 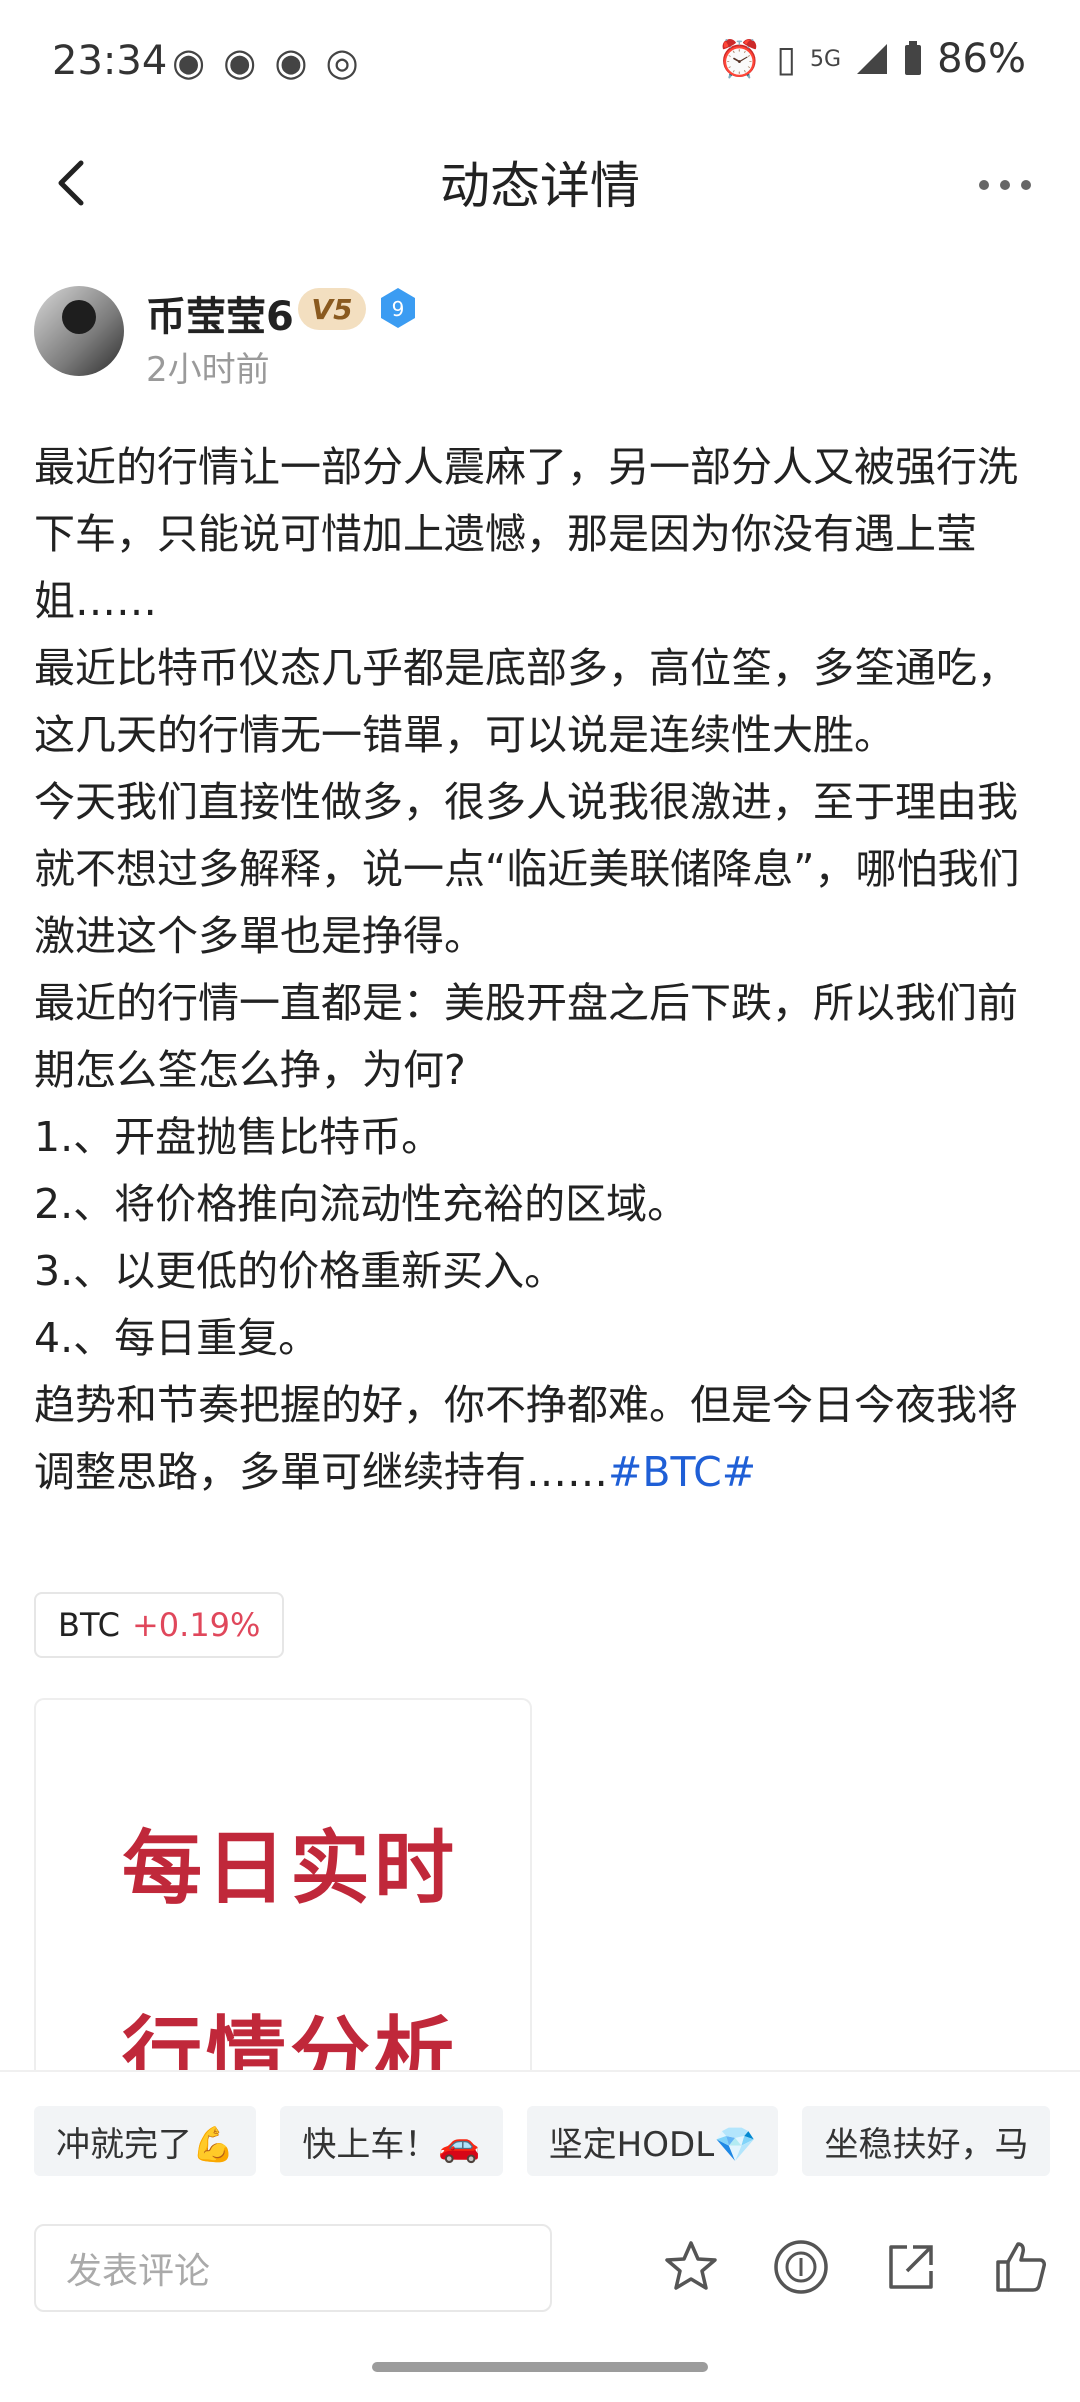 What do you see at coordinates (682, 1472) in the screenshot?
I see `hashtag-link: #BTC#` at bounding box center [682, 1472].